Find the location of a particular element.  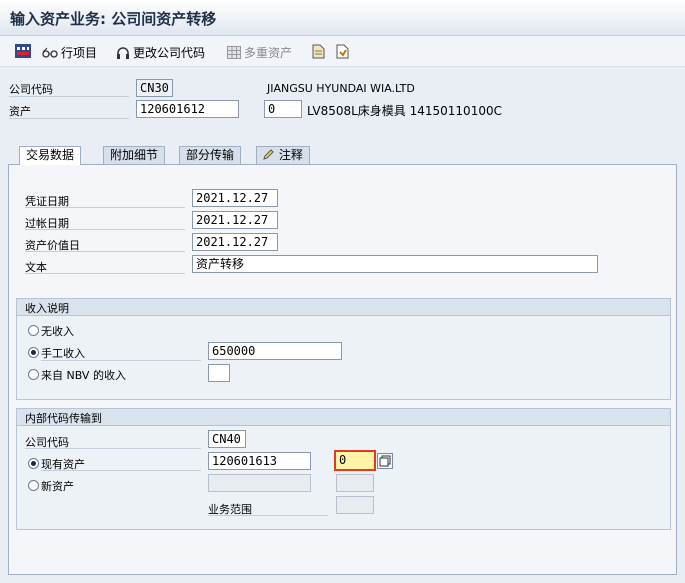

change-company-code-button: 更改公司代码 is located at coordinates (160, 52).